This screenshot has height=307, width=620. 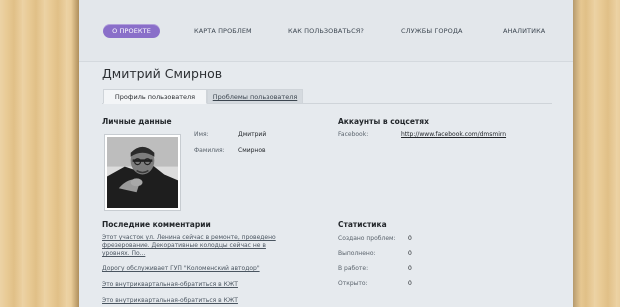 What do you see at coordinates (131, 31) in the screenshot?
I see `nav-about: О ПРОЕКТЕ` at bounding box center [131, 31].